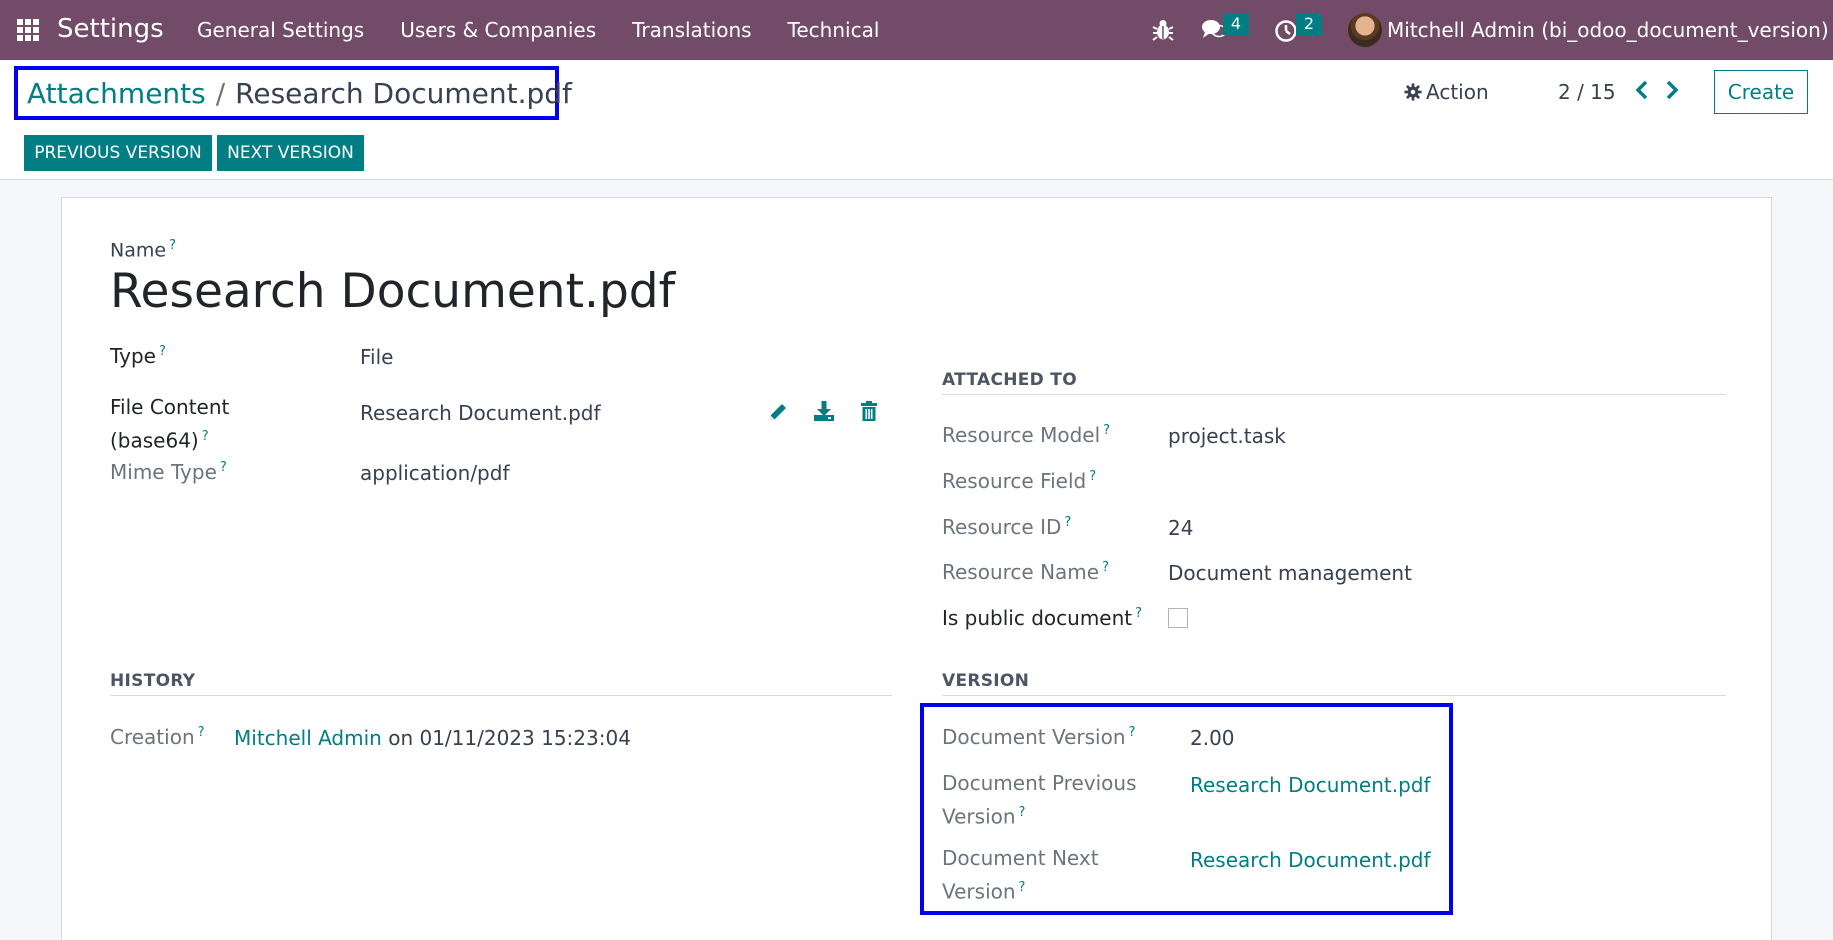 This screenshot has width=1833, height=940. Describe the element at coordinates (691, 30) in the screenshot. I see `menu-translations: Translations` at that location.